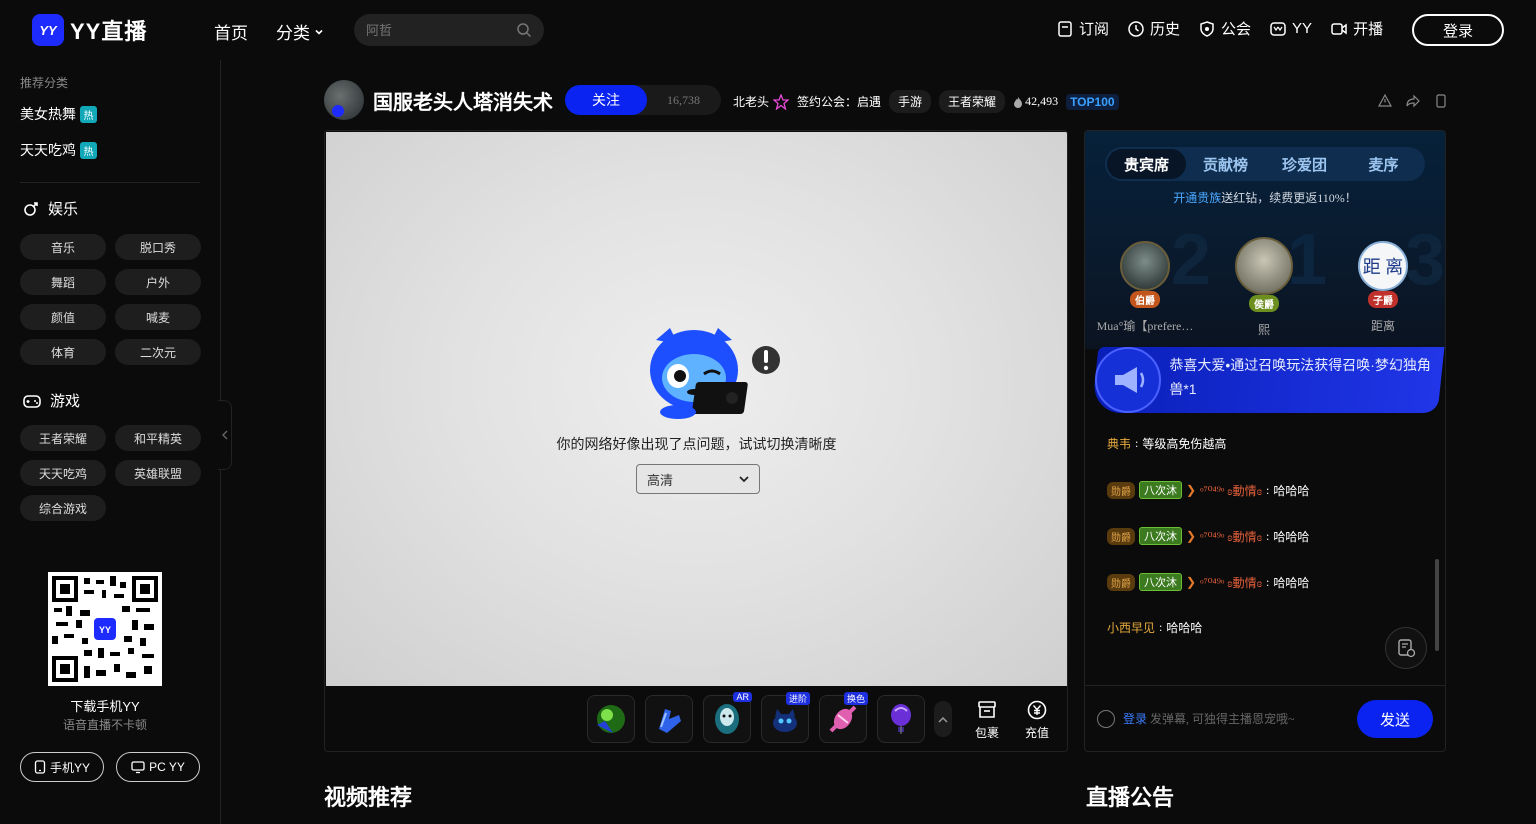 The height and width of the screenshot is (824, 1536). I want to click on tab-fan-club: 珍爱团, so click(1304, 164).